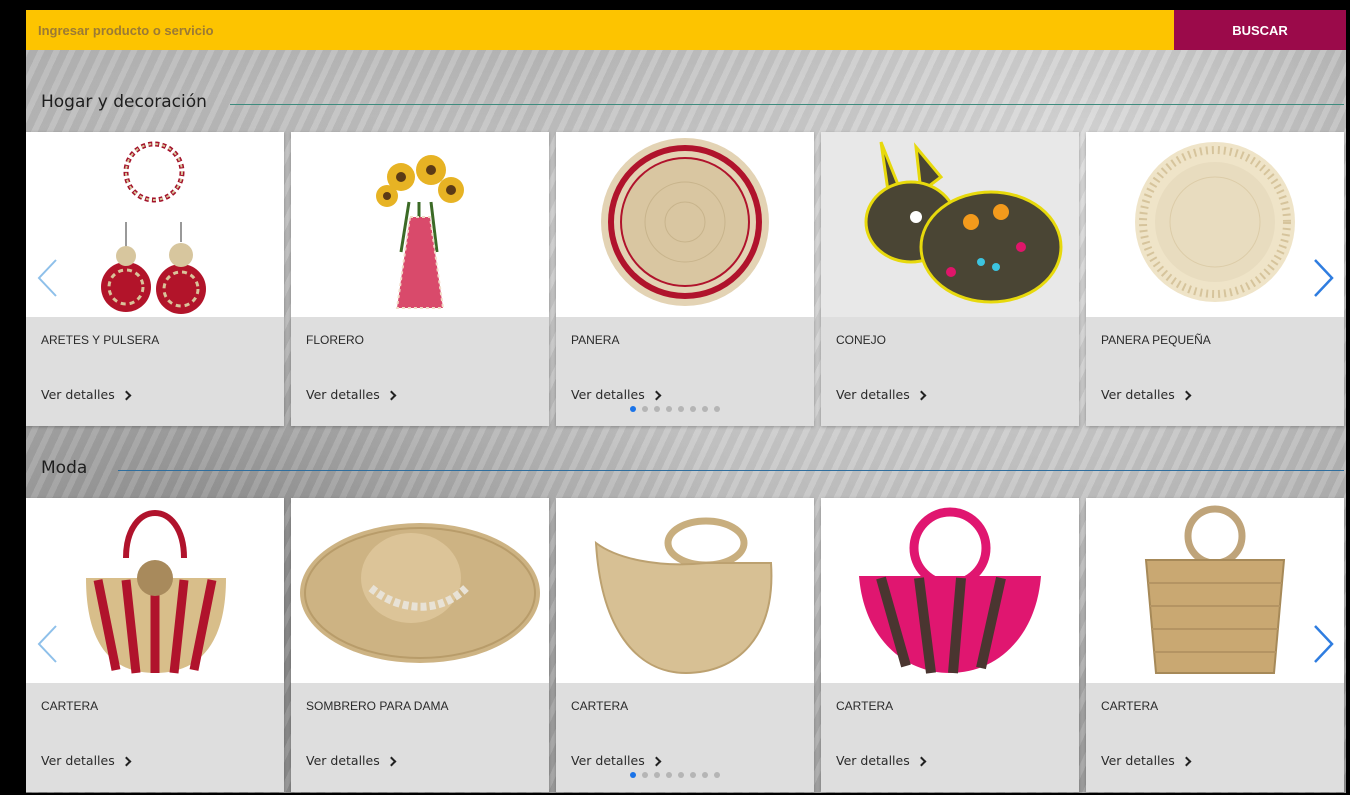 Image resolution: width=1350 pixels, height=795 pixels. I want to click on bread-basket-icon, so click(685, 222).